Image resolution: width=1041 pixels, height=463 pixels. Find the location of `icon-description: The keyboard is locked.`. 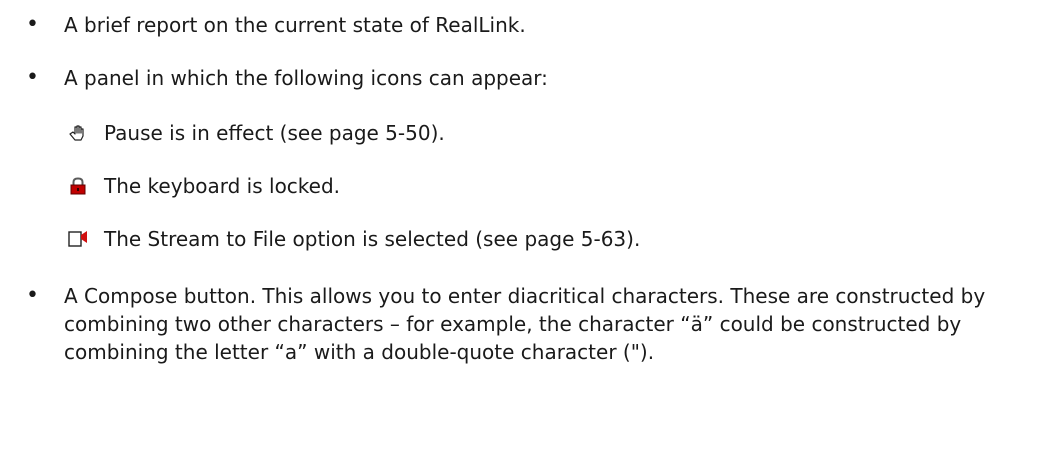

icon-description: The keyboard is locked. is located at coordinates (222, 186).